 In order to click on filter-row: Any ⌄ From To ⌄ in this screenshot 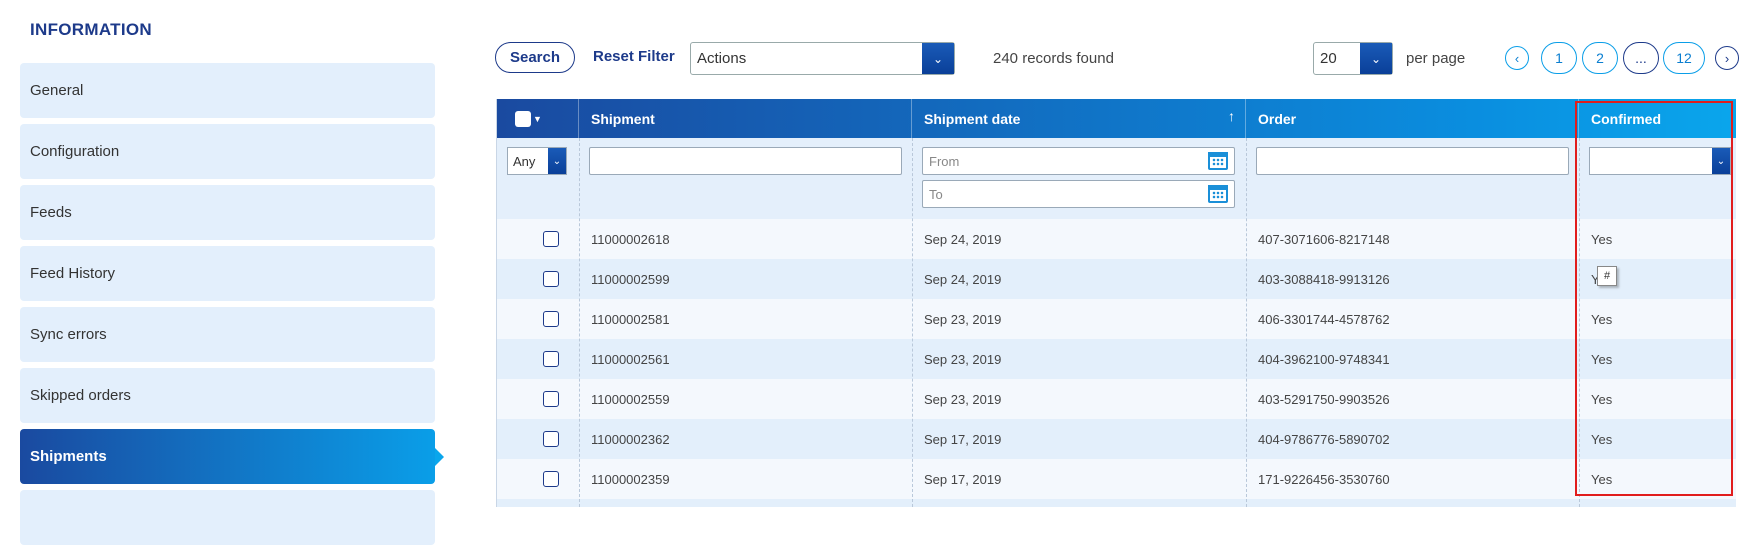, I will do `click(1116, 178)`.